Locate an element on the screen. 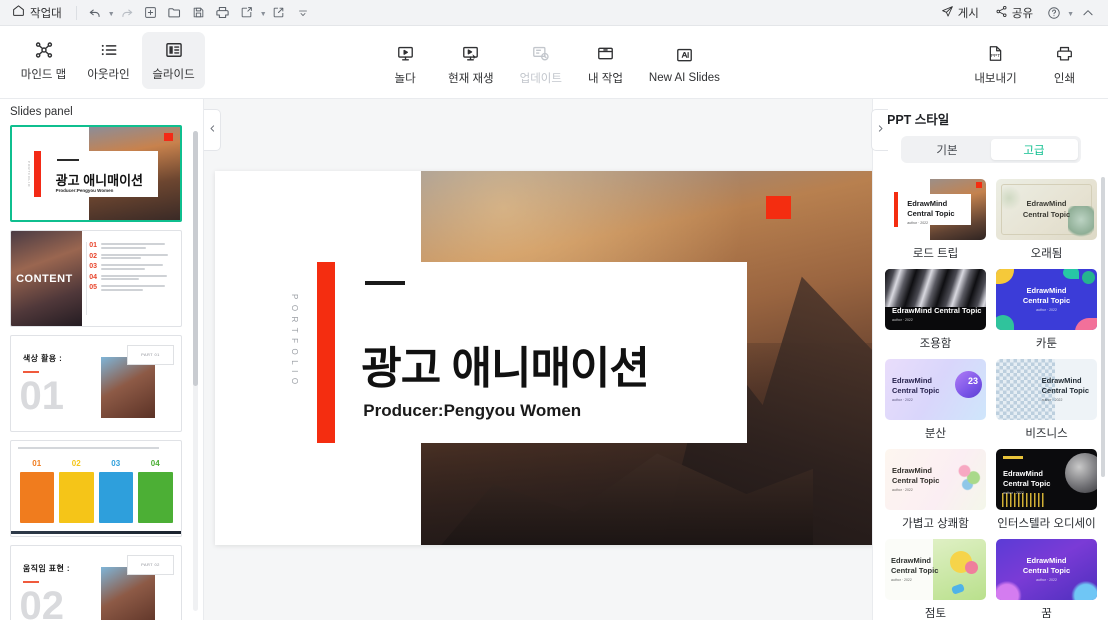 This screenshot has width=1108, height=620. slide-thumbnail-5: 움직임 표현 : 02 PART 02 is located at coordinates (96, 582).